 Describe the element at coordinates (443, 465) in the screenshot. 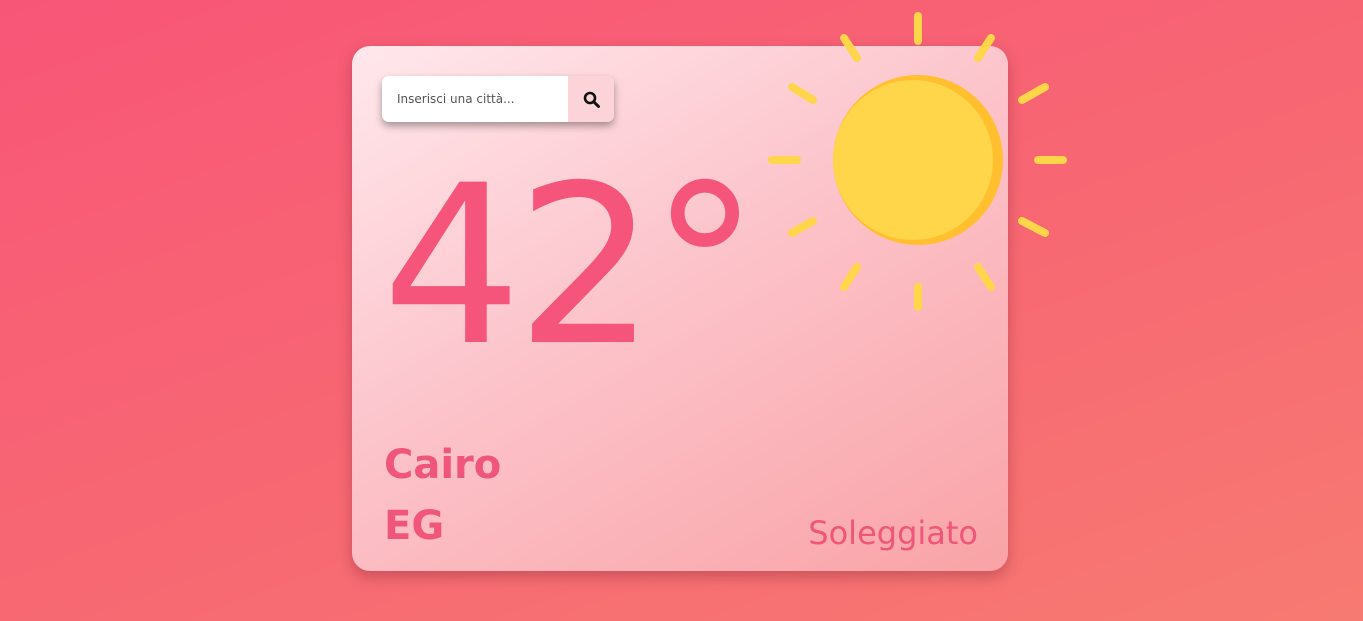

I see `city-name: Cairo` at that location.